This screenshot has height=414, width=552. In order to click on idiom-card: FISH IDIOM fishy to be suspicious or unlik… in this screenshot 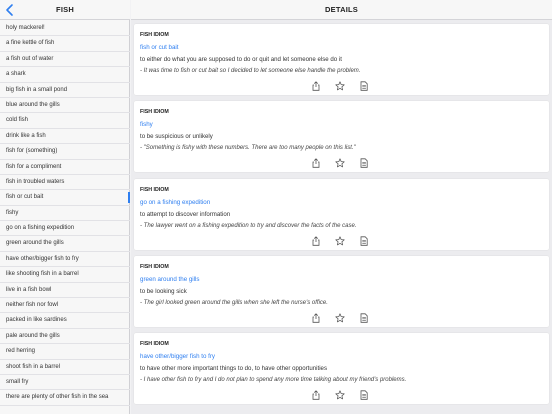, I will do `click(341, 136)`.